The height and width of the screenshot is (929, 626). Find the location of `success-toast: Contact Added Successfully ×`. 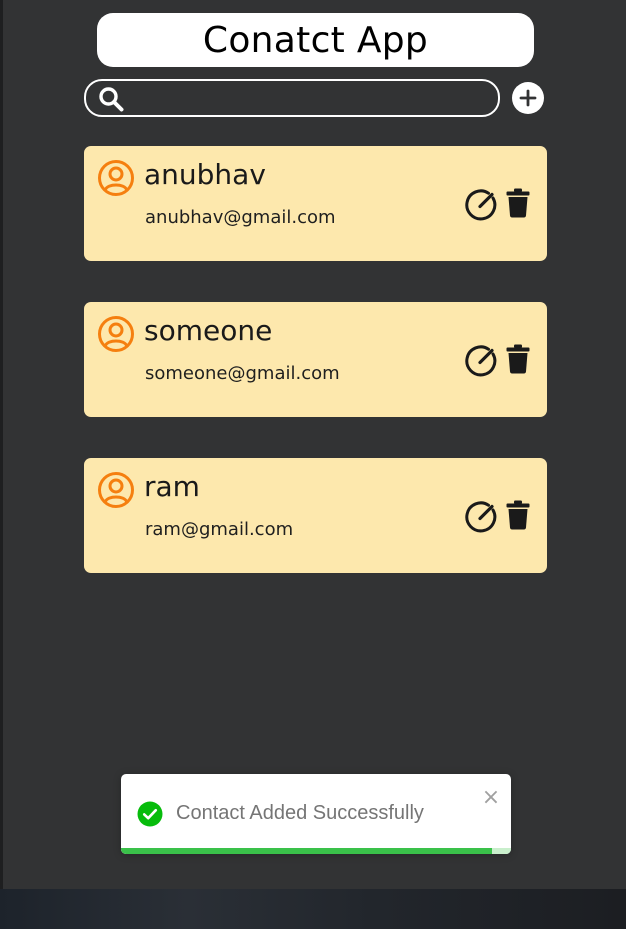

success-toast: Contact Added Successfully × is located at coordinates (316, 814).